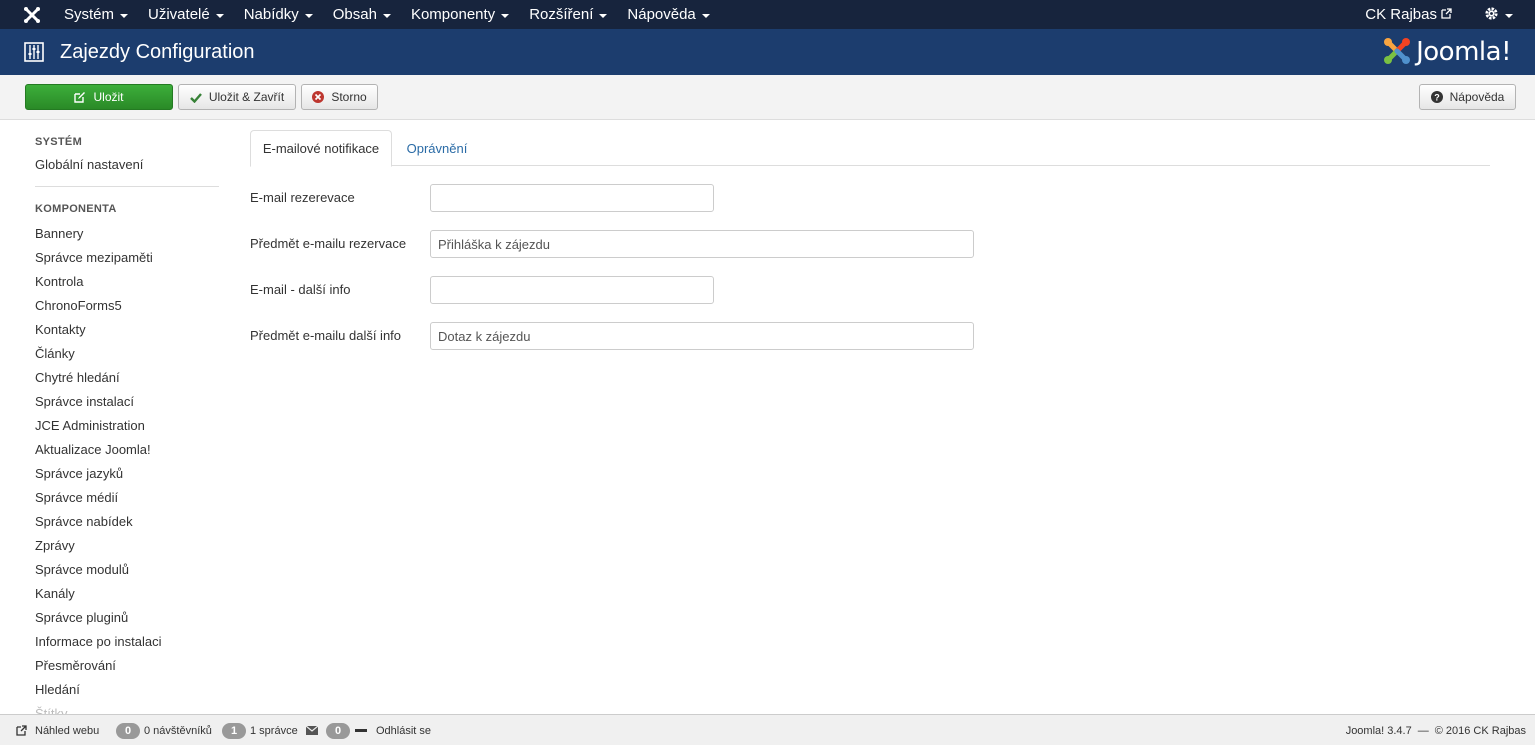 This screenshot has height=745, width=1535. I want to click on config-tabs: E-mailové notifikace Oprávnění, so click(870, 148).